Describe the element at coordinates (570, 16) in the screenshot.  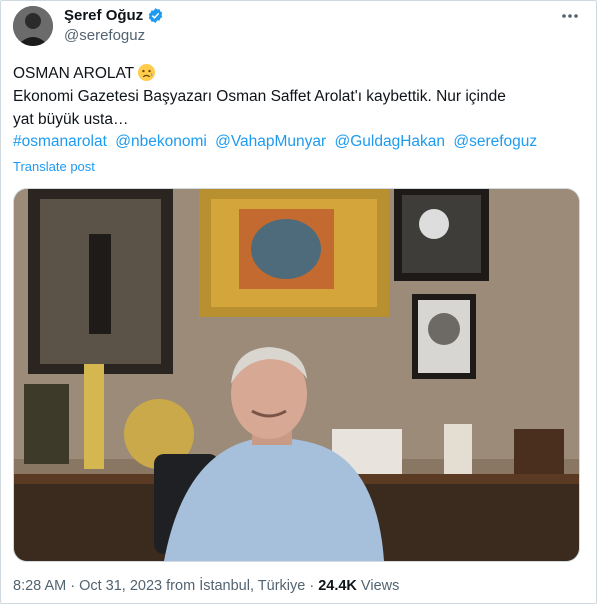
I see `more-options-icon` at that location.